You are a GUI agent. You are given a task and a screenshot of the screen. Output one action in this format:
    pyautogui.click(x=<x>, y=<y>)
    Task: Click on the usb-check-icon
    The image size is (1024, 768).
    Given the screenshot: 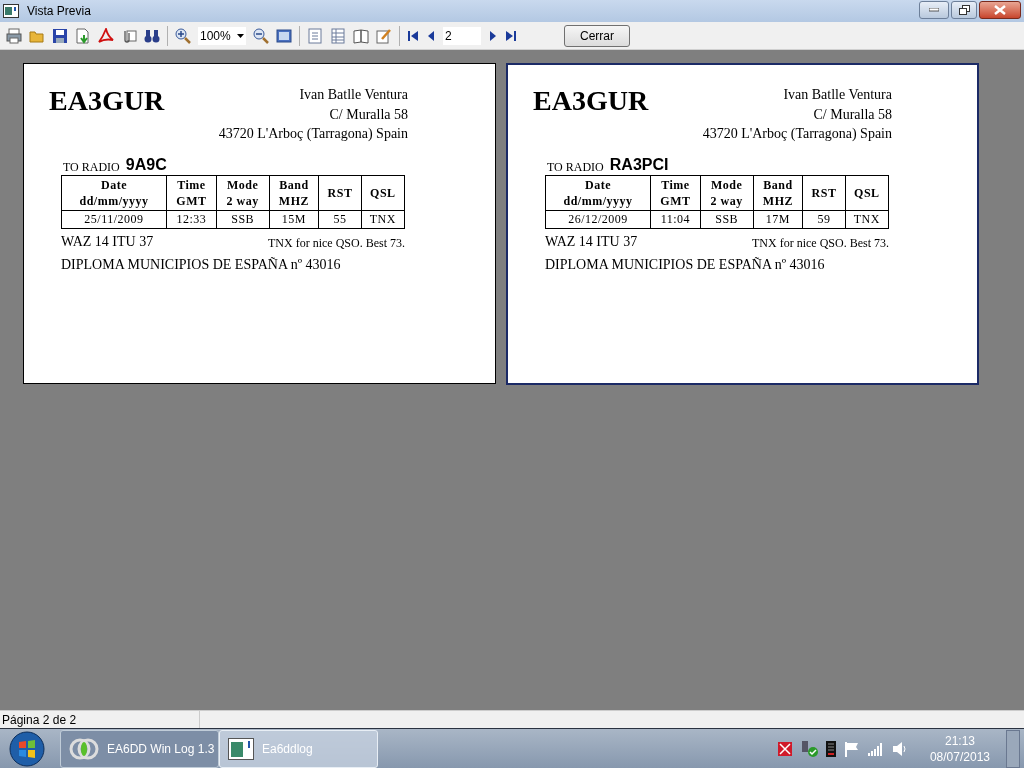 What is the action you would take?
    pyautogui.click(x=808, y=748)
    